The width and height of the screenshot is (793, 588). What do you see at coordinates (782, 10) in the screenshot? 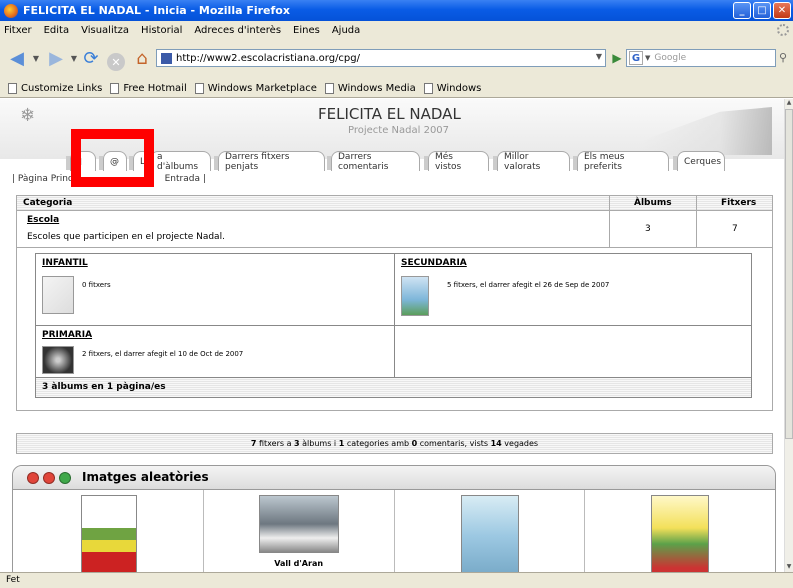
I see `close-button: ✕` at bounding box center [782, 10].